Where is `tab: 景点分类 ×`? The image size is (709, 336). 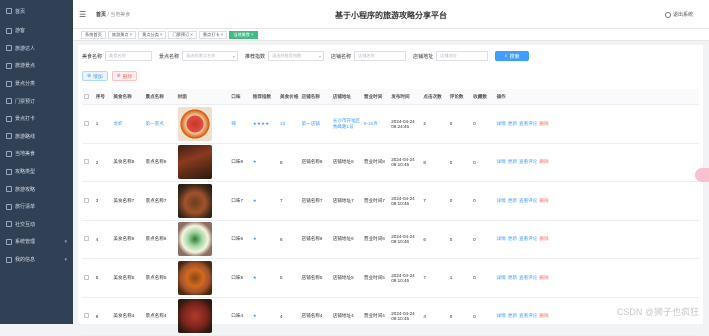
tab: 景点分类 × is located at coordinates (152, 35).